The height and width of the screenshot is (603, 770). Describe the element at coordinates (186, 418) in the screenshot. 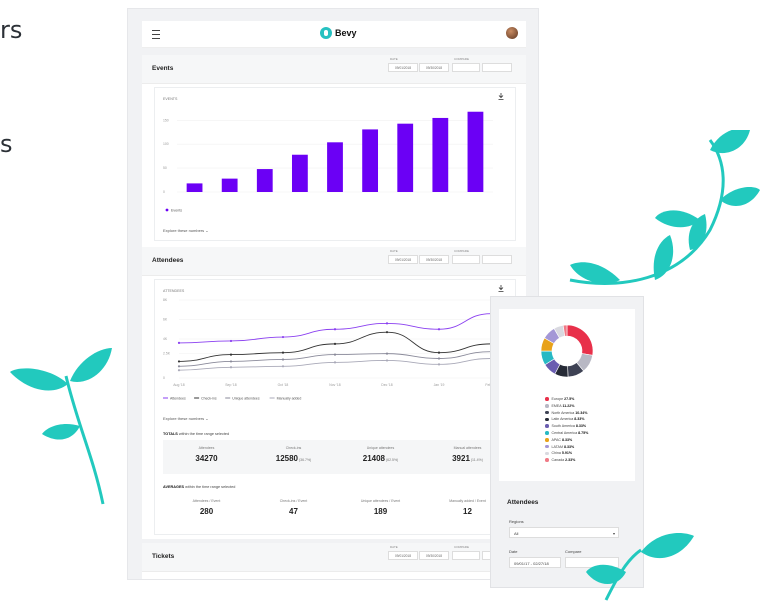

I see `attendees-explore-link: Explore these numbers ⌄` at that location.